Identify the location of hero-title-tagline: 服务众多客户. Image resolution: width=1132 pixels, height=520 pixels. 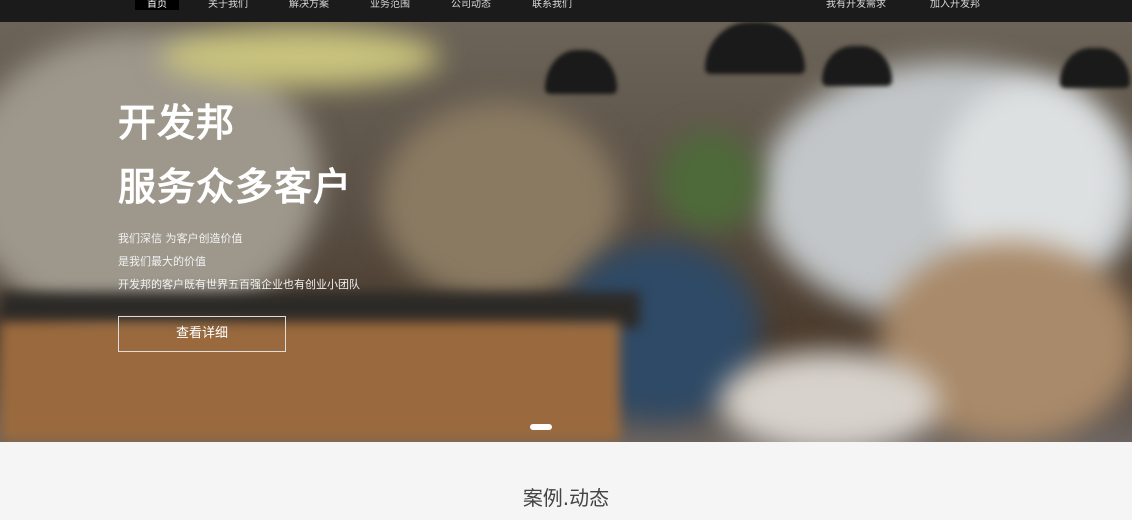
(235, 187).